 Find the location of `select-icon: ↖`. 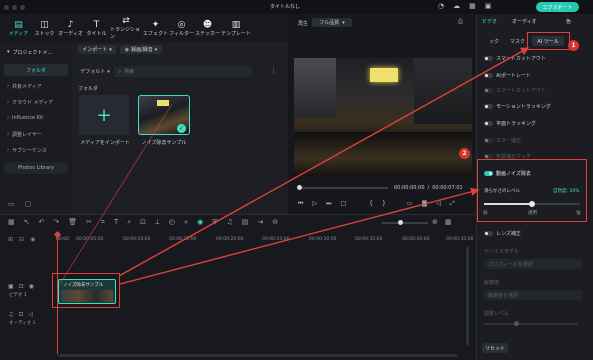

select-icon: ↖ is located at coordinates (27, 222).